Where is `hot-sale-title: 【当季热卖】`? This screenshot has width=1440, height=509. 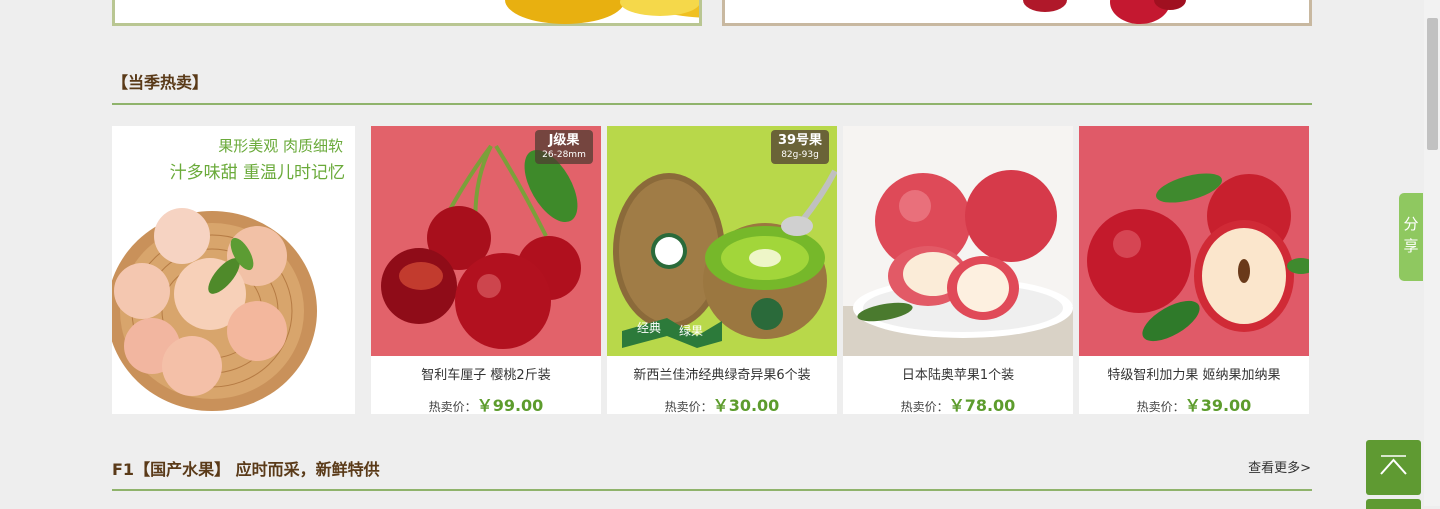 hot-sale-title: 【当季热卖】 is located at coordinates (160, 82).